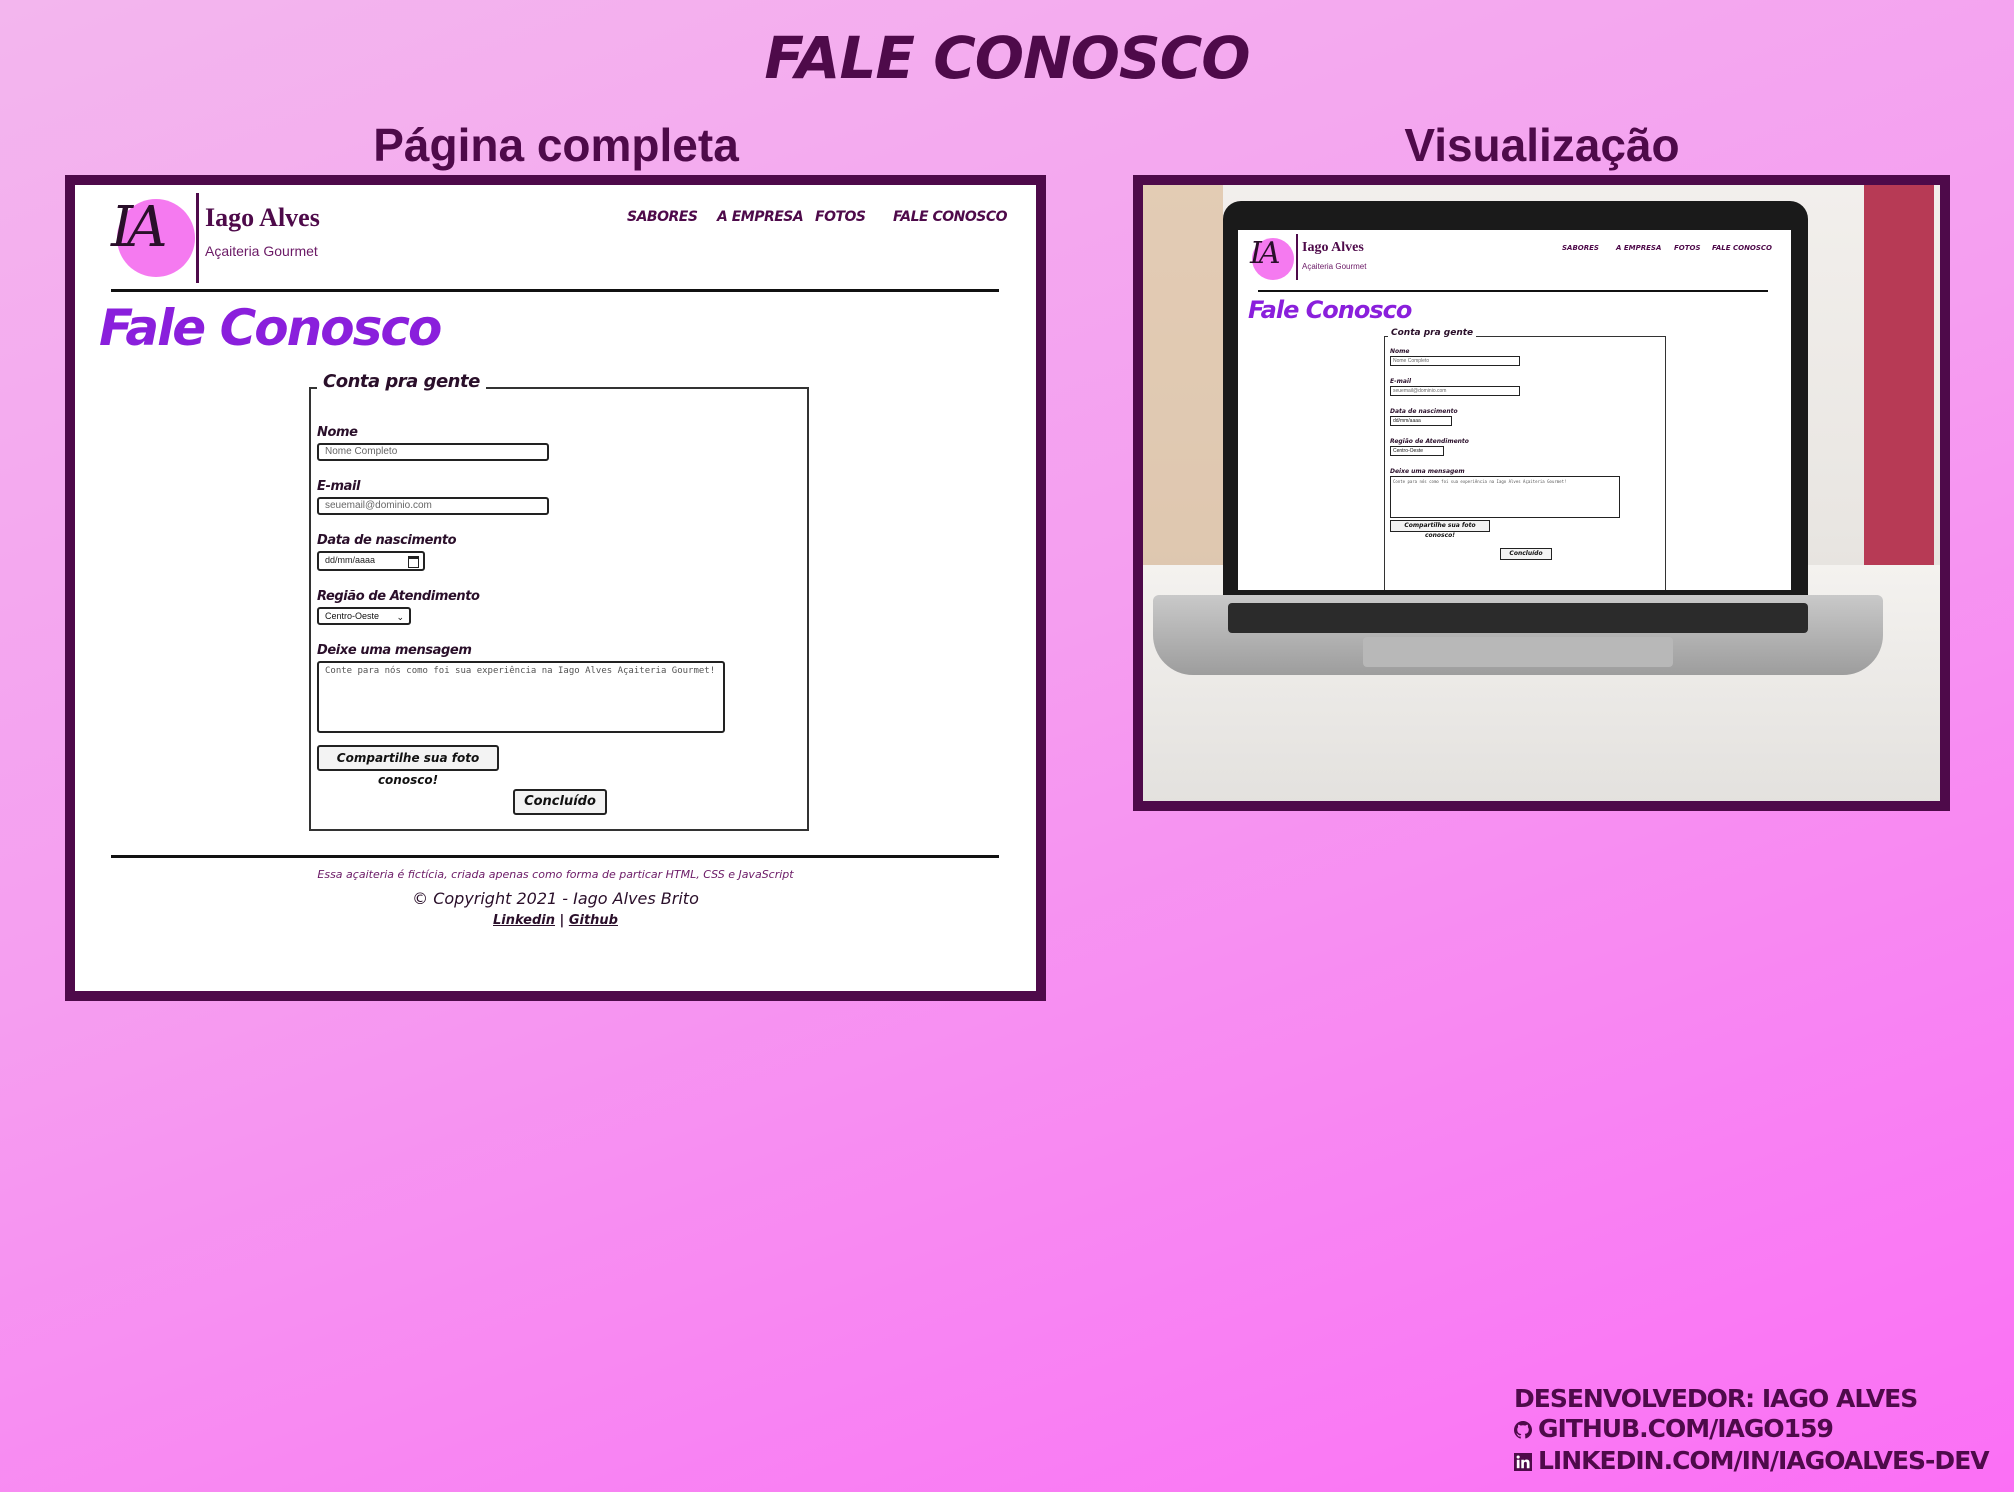 The height and width of the screenshot is (1492, 2014). What do you see at coordinates (555, 856) in the screenshot?
I see `footer-divider` at bounding box center [555, 856].